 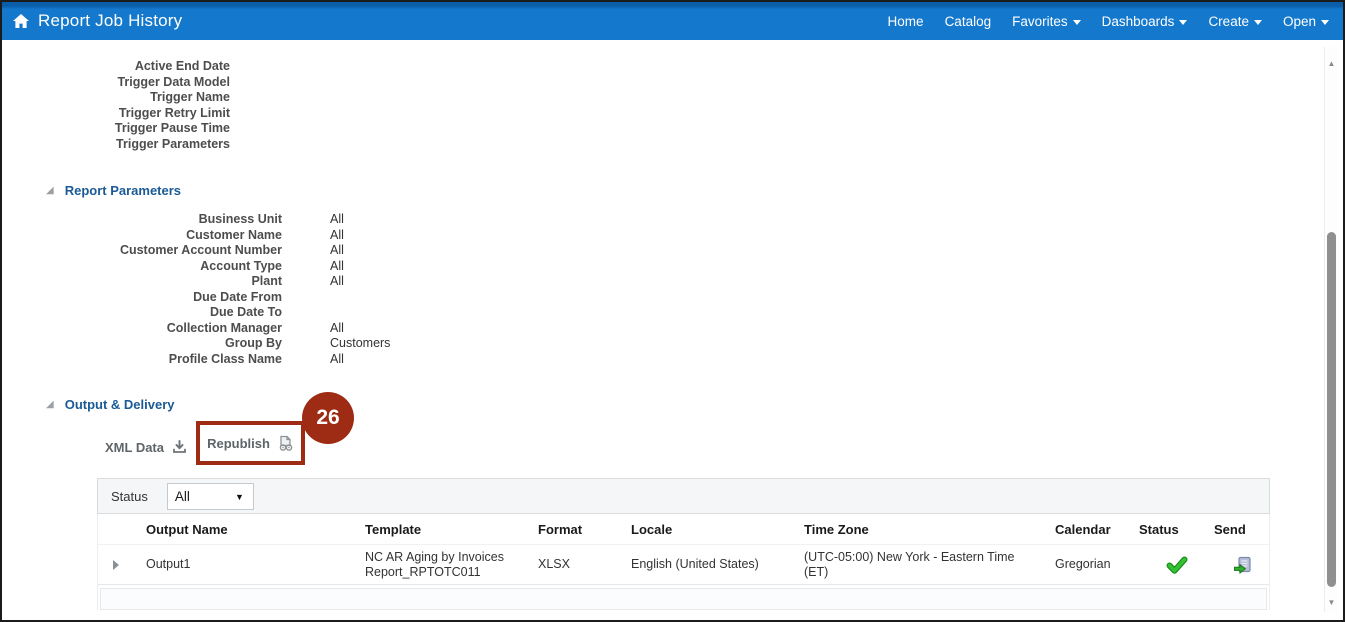 I want to click on nav-catalog: Catalog, so click(x=968, y=21).